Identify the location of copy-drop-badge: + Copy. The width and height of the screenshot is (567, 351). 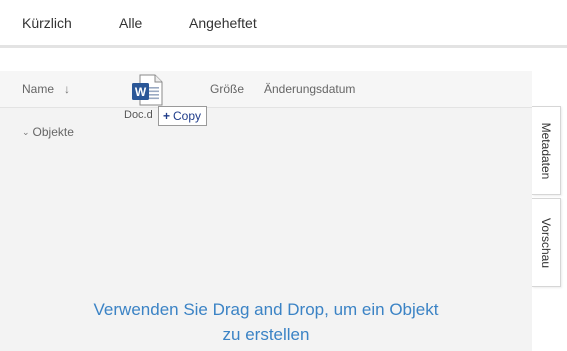
(183, 116).